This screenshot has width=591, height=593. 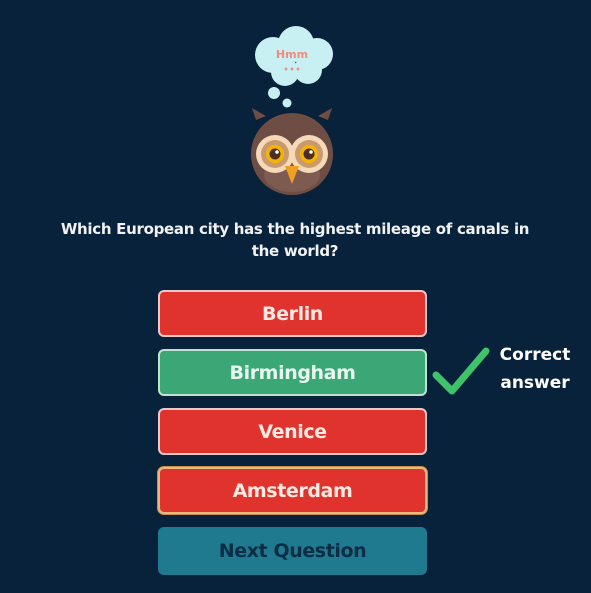 I want to click on check-icon, so click(x=461, y=371).